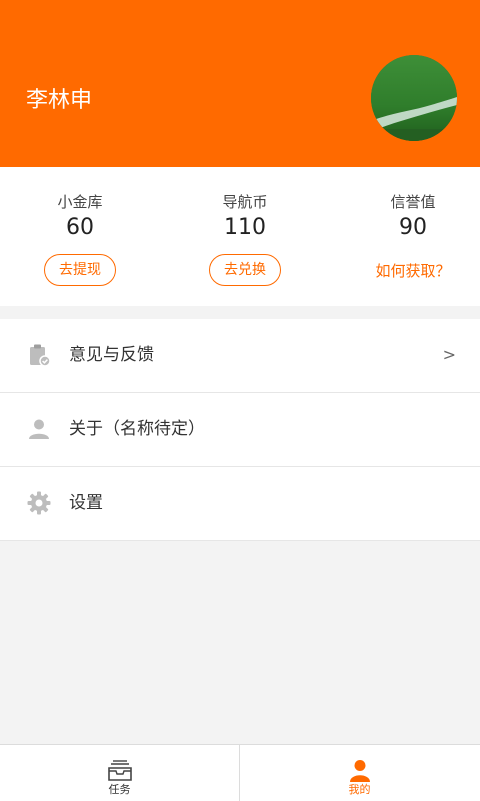 This screenshot has width=480, height=801. I want to click on menu-item-label: 设置, so click(86, 503).